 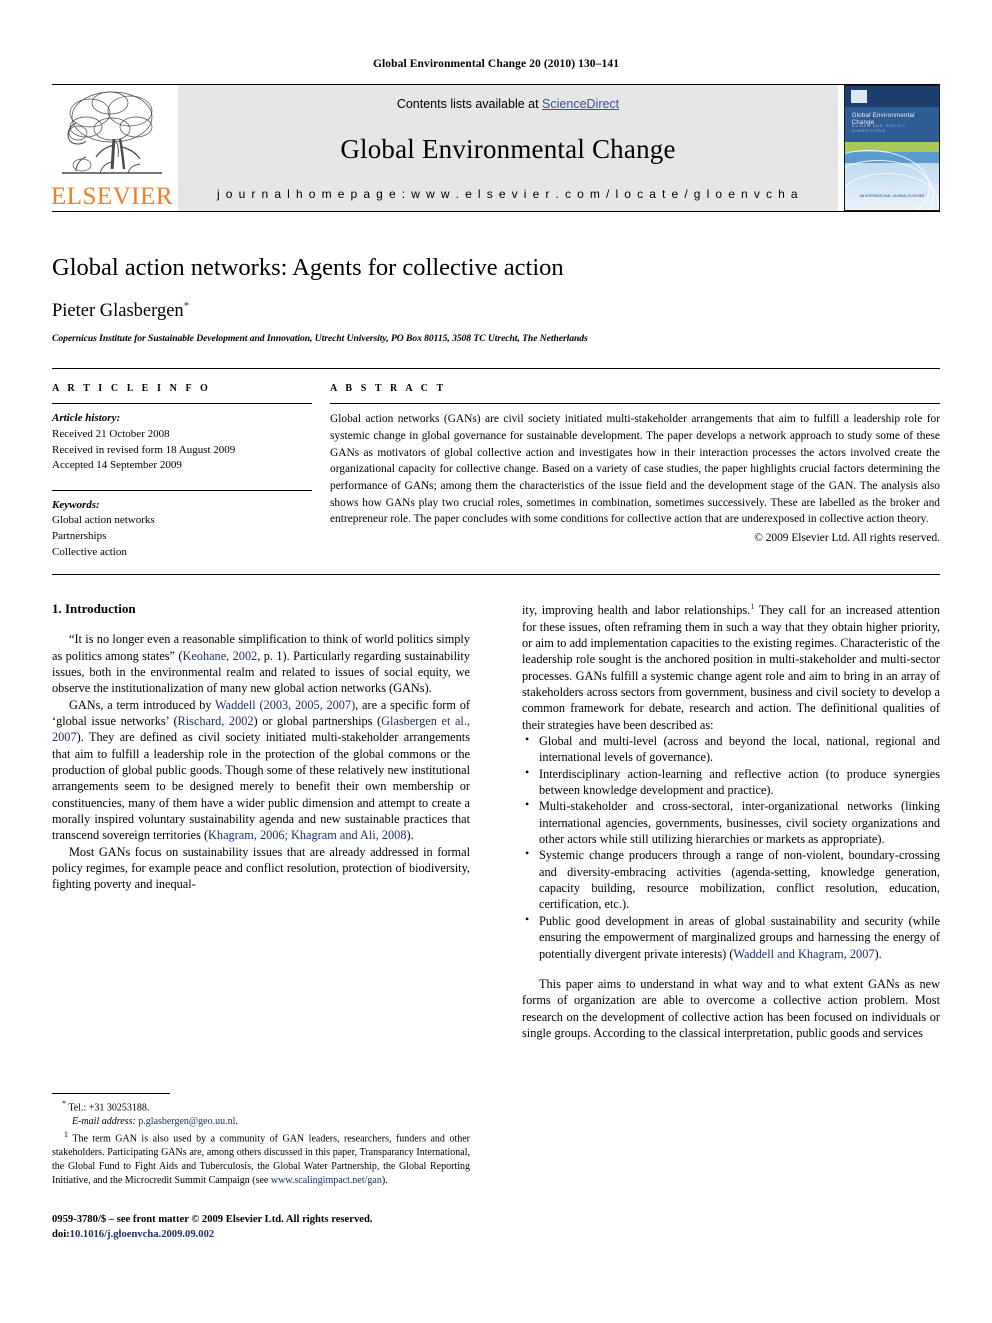 I want to click on footnote-tel: * Tel.: +31 30253188., so click(x=261, y=1106).